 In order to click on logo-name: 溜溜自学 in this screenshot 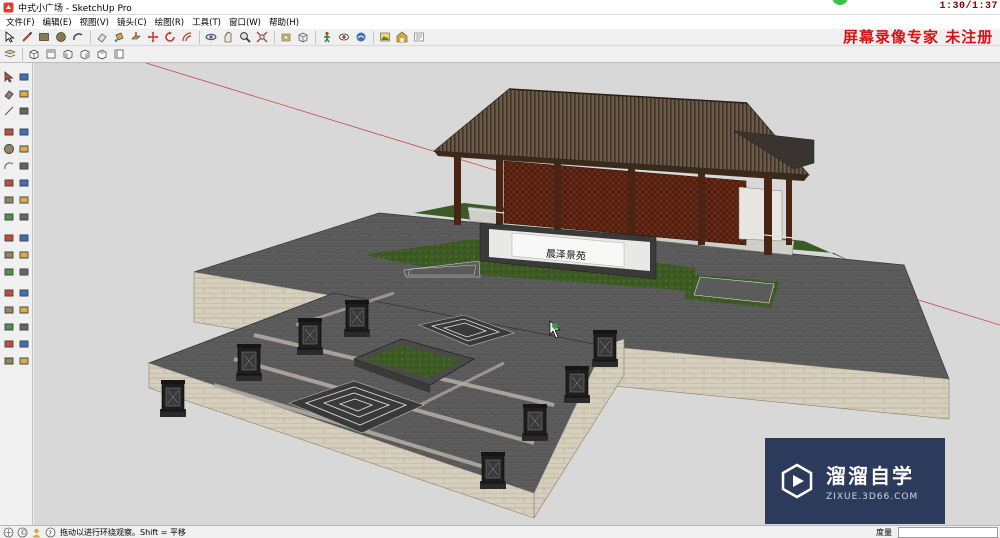, I will do `click(870, 476)`.